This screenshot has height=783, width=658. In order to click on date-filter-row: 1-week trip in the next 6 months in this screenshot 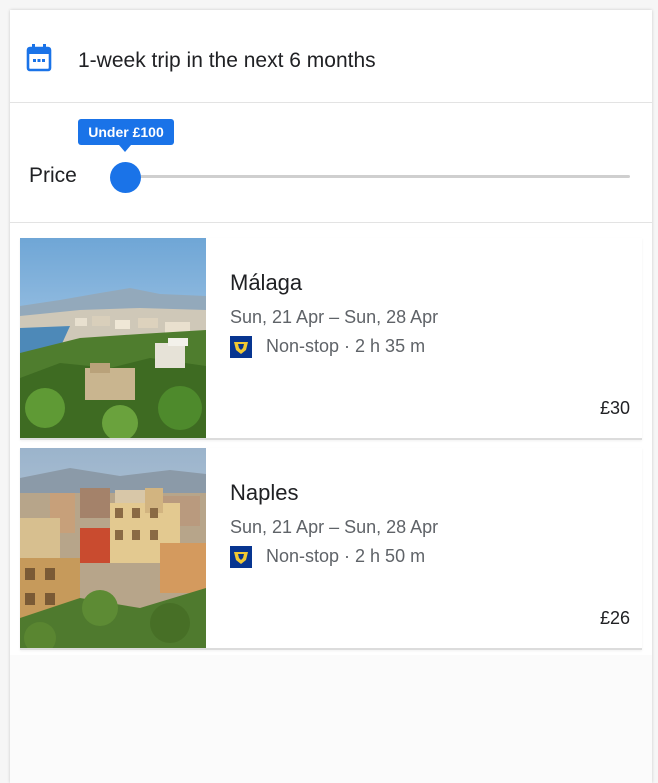, I will do `click(331, 56)`.